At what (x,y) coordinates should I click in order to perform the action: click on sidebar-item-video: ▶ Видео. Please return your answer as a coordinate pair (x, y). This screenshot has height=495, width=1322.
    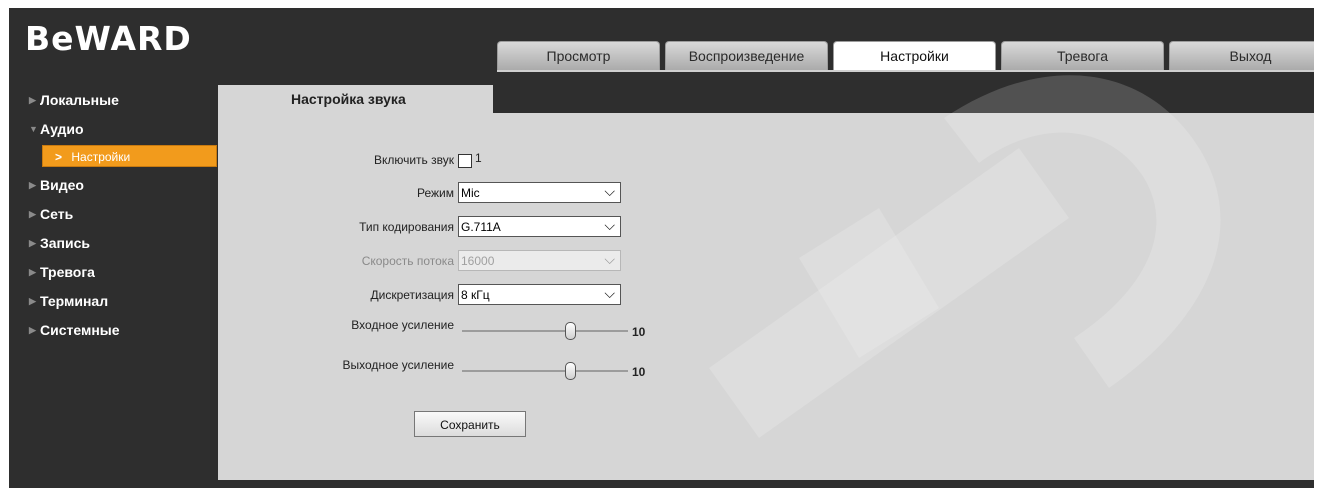
    Looking at the image, I should click on (114, 185).